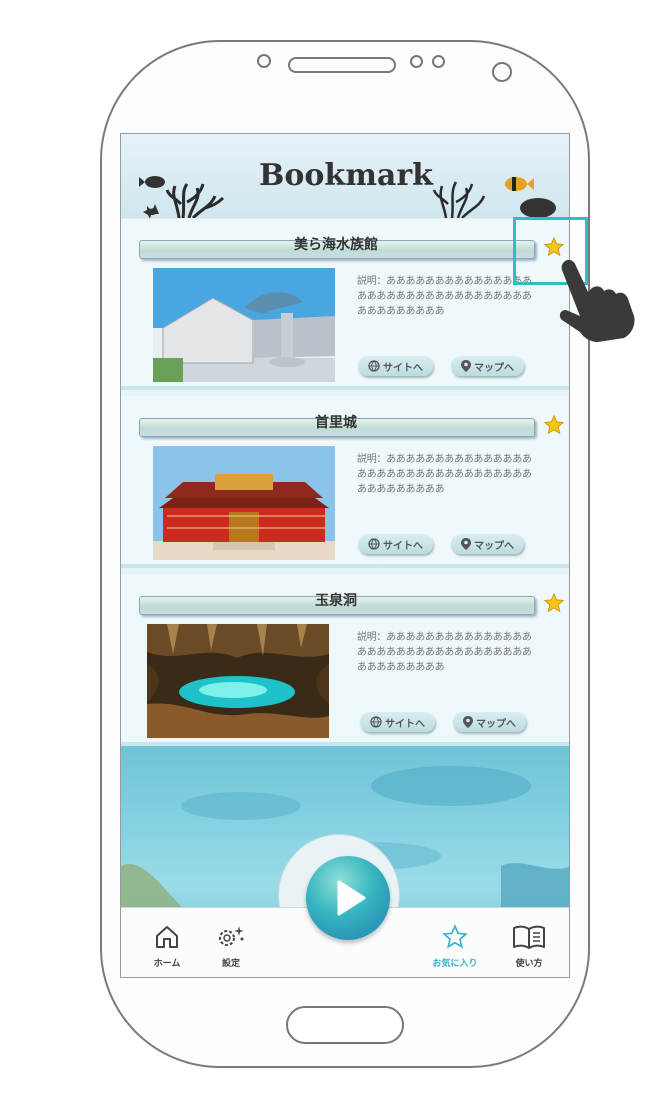  Describe the element at coordinates (345, 1025) in the screenshot. I see `hardware-home-button` at that location.